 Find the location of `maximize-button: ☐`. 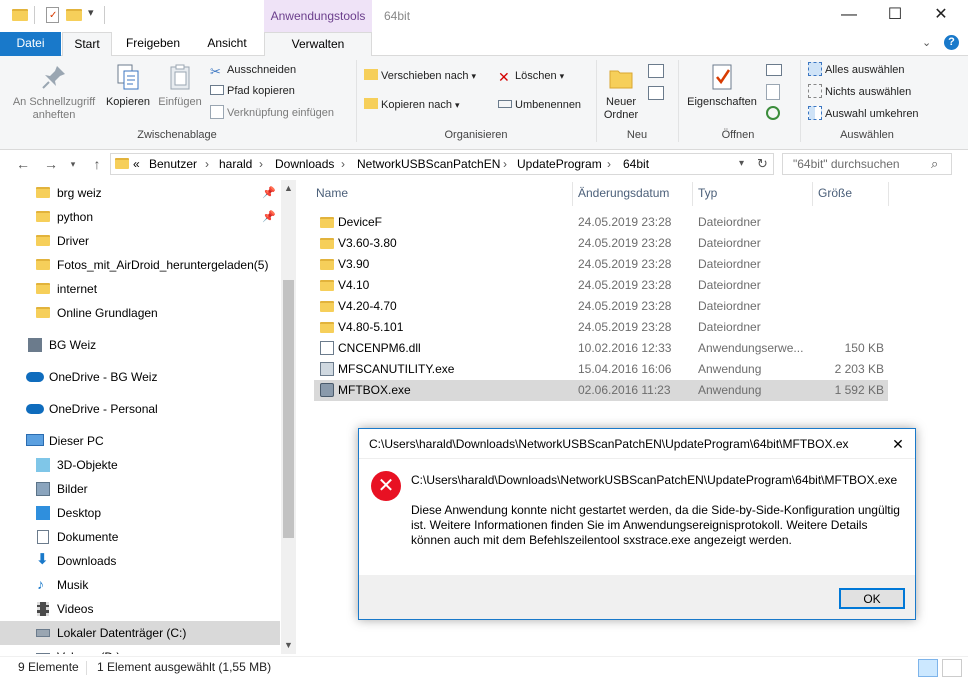

maximize-button: ☐ is located at coordinates (895, 15).